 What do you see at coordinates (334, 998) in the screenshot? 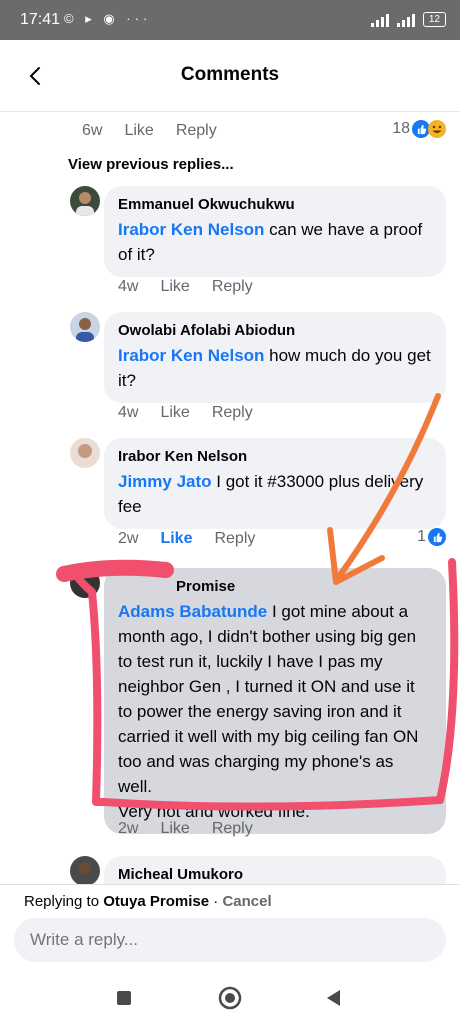
I see `back-nav-icon` at bounding box center [334, 998].